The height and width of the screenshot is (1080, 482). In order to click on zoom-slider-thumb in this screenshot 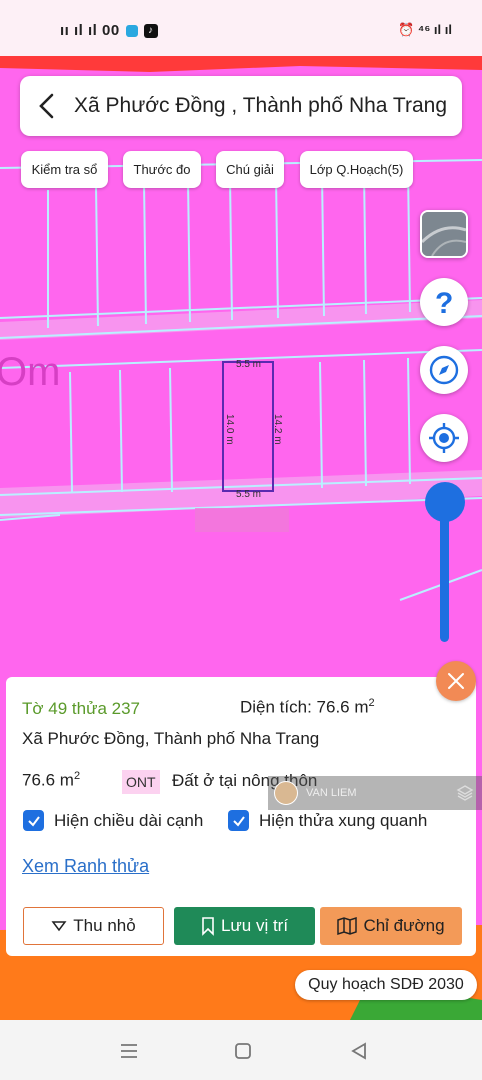, I will do `click(445, 502)`.